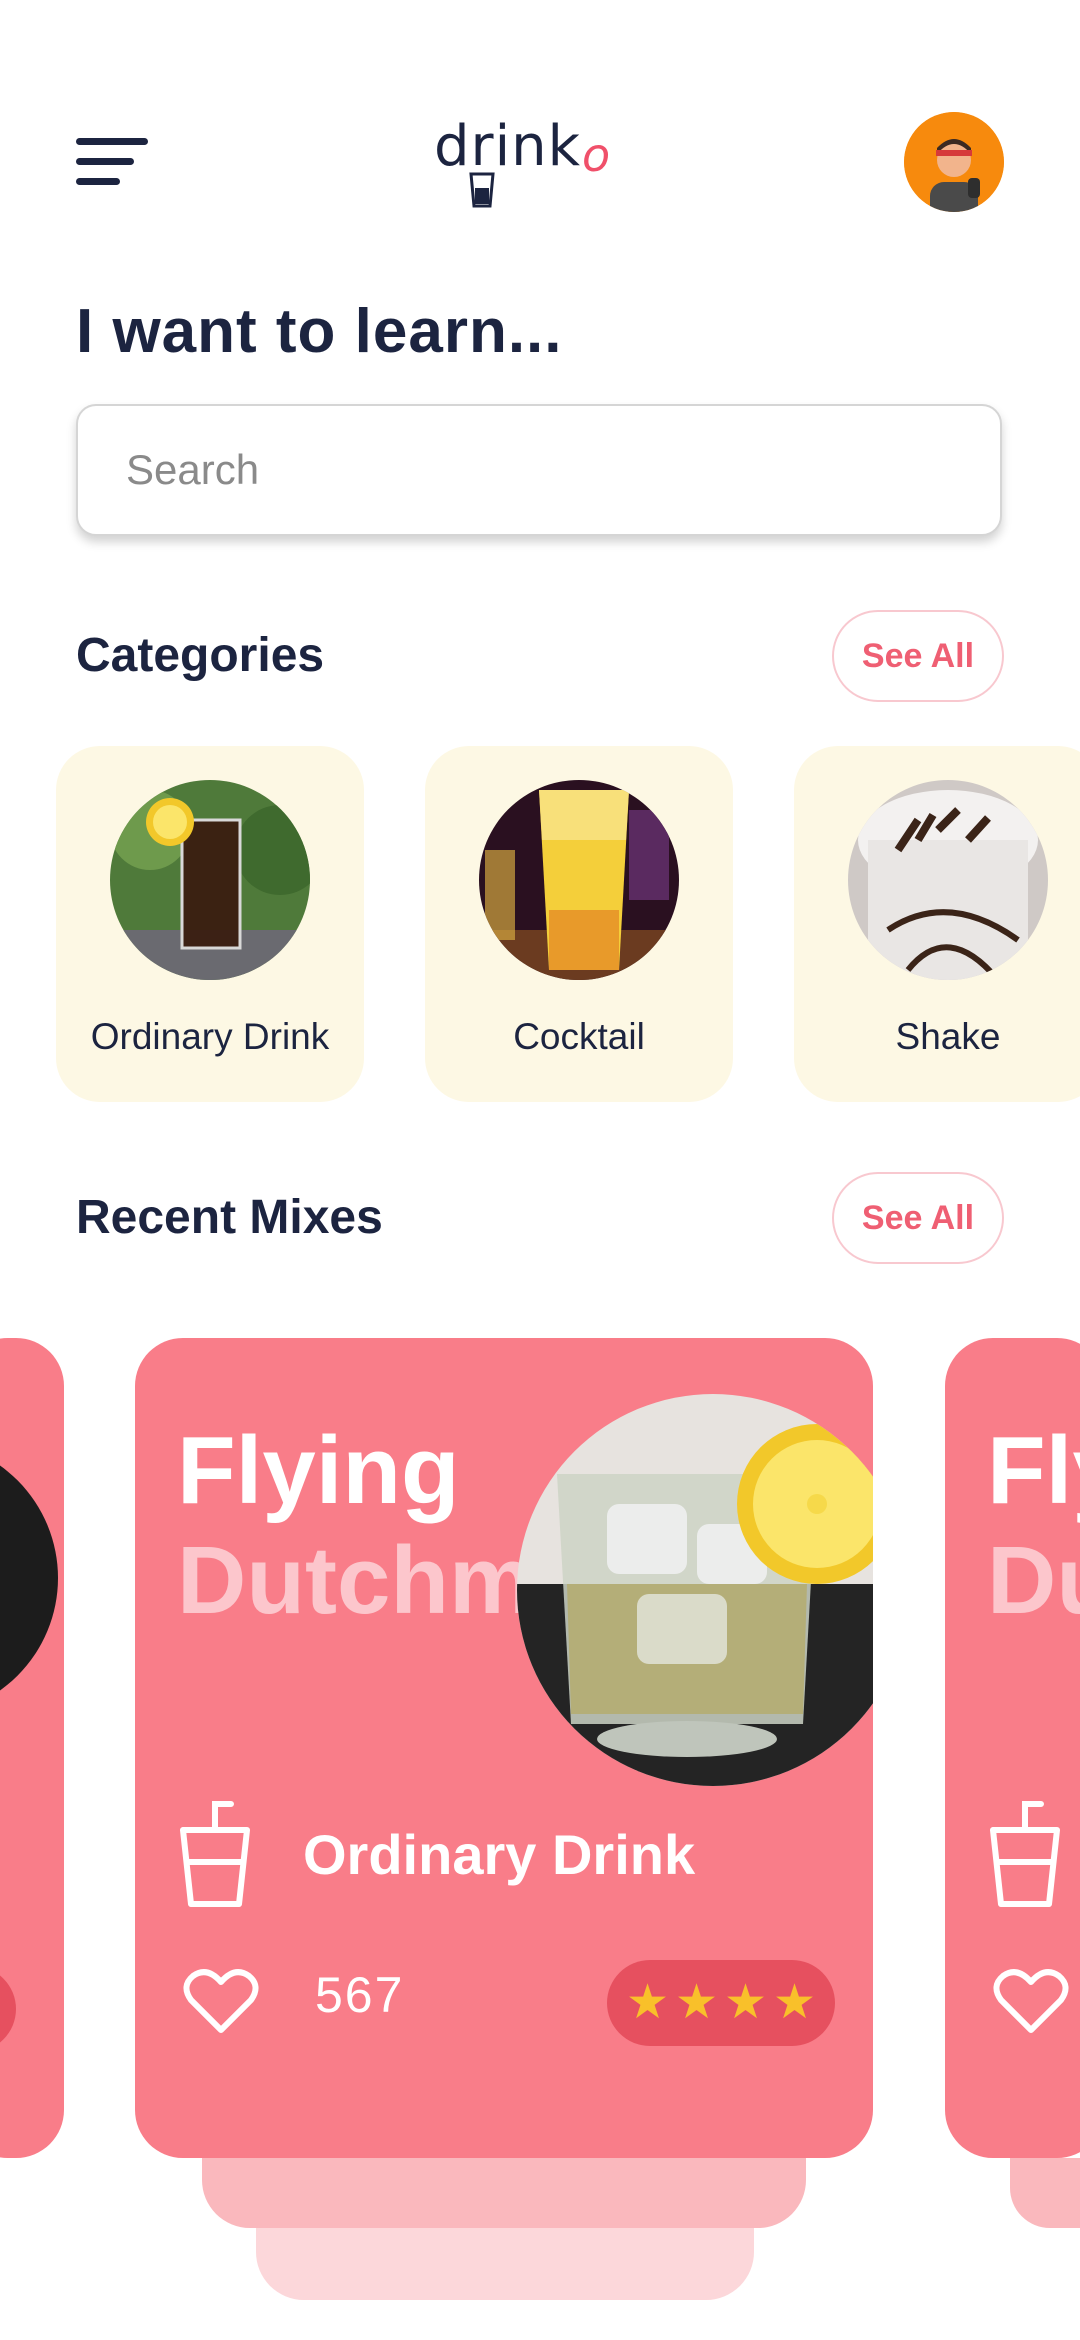 The width and height of the screenshot is (1080, 2340). Describe the element at coordinates (8, 2009) in the screenshot. I see `peek-rating-badge: ★` at that location.